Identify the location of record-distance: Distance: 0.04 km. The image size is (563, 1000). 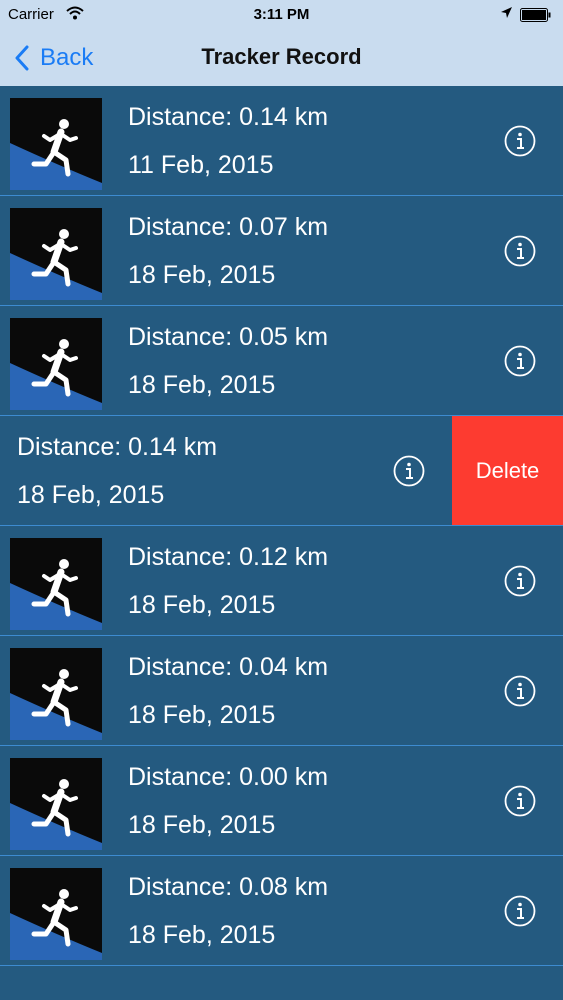
(228, 667).